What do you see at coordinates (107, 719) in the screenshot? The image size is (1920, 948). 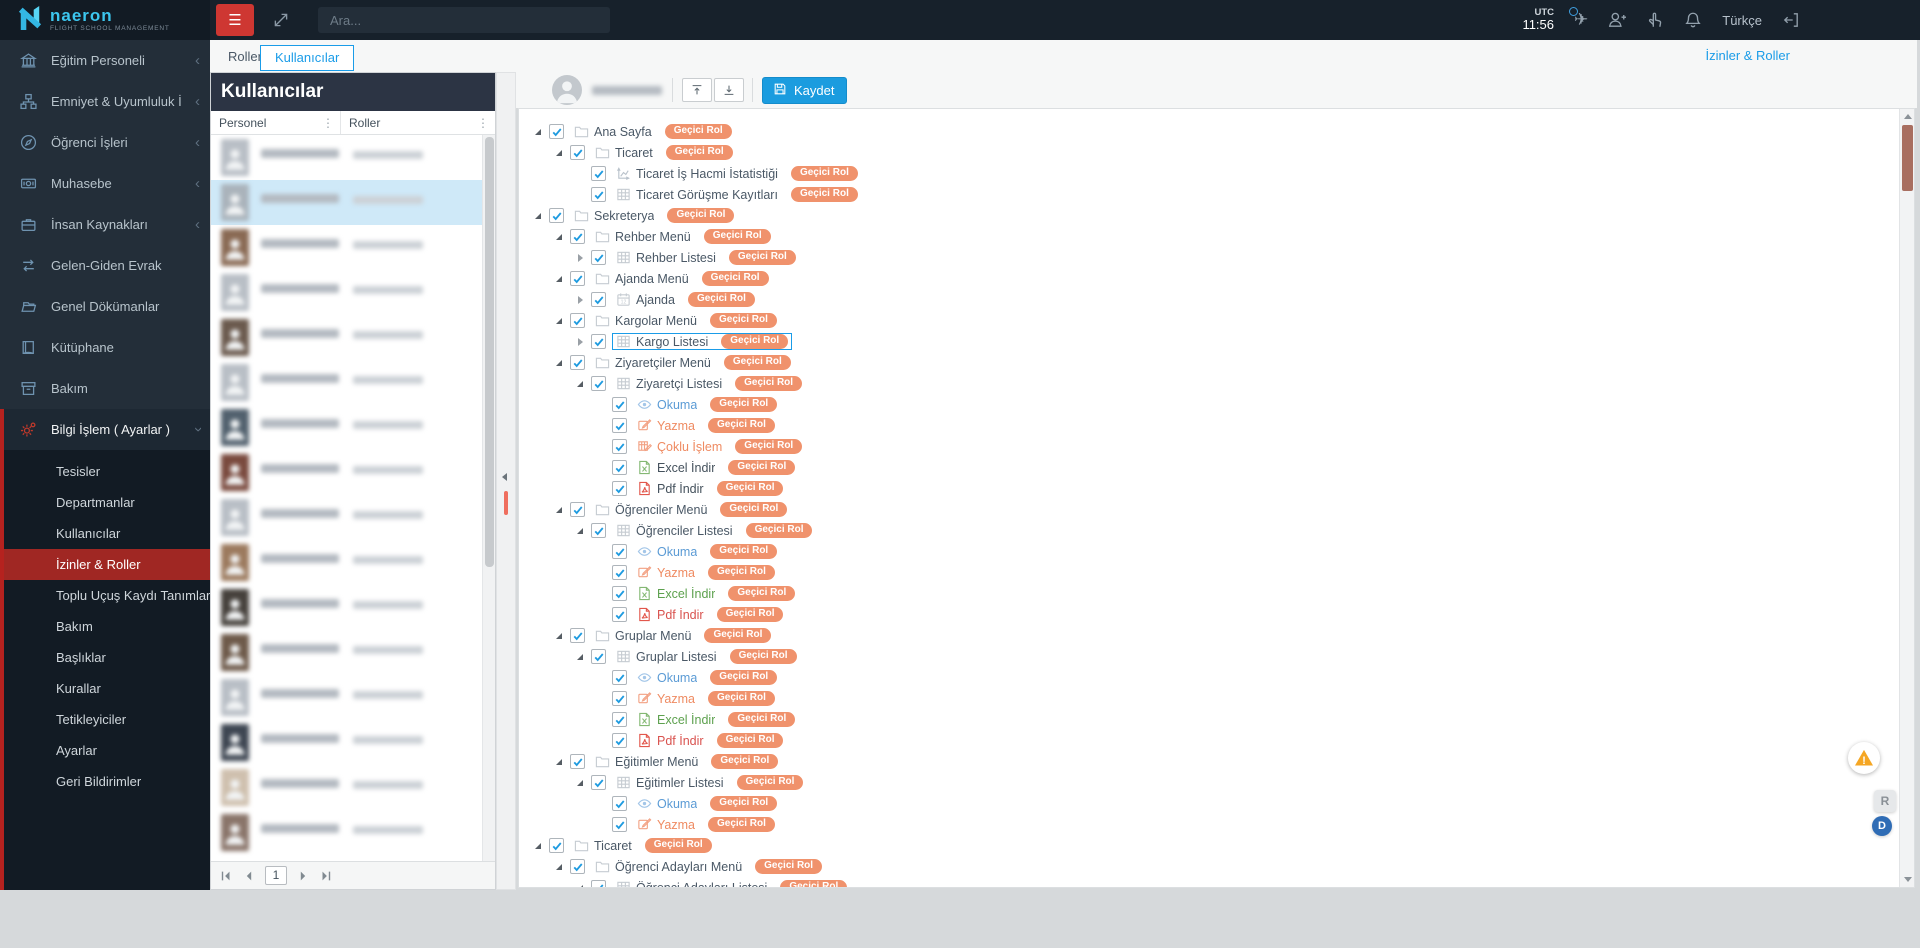 I see `sidebar-subitem-tetikleyiciler: Tetikleyiciler` at bounding box center [107, 719].